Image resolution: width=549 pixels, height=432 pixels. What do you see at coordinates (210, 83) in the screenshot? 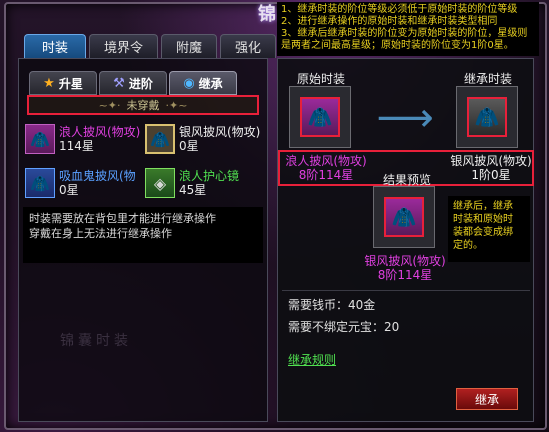
I see `tab-label: 继承` at bounding box center [210, 83].